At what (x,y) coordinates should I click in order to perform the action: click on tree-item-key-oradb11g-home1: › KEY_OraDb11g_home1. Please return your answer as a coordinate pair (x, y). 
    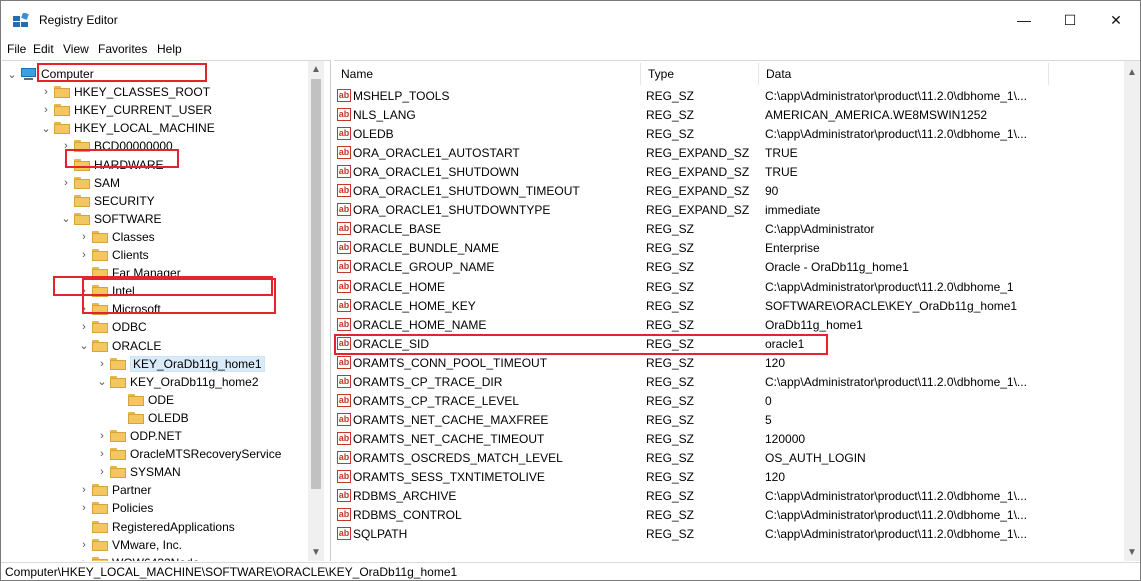
    Looking at the image, I should click on (180, 364).